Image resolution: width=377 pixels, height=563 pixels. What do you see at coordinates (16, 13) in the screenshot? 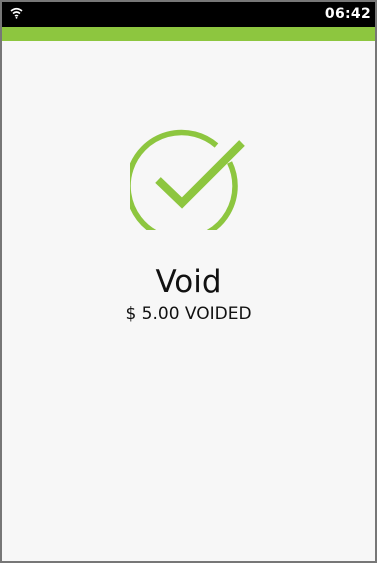
I see `wifi-icon` at bounding box center [16, 13].